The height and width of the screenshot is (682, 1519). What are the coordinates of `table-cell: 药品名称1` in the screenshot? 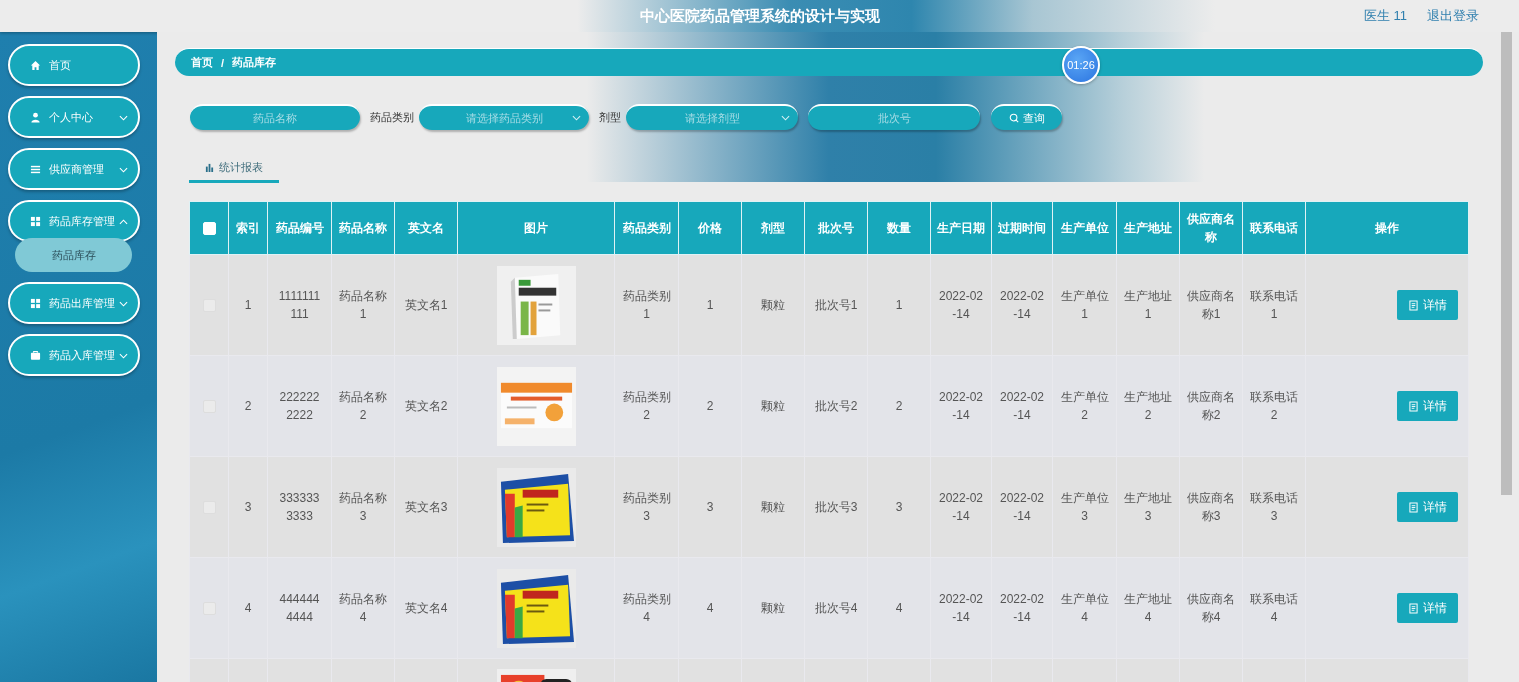 It's located at (363, 305).